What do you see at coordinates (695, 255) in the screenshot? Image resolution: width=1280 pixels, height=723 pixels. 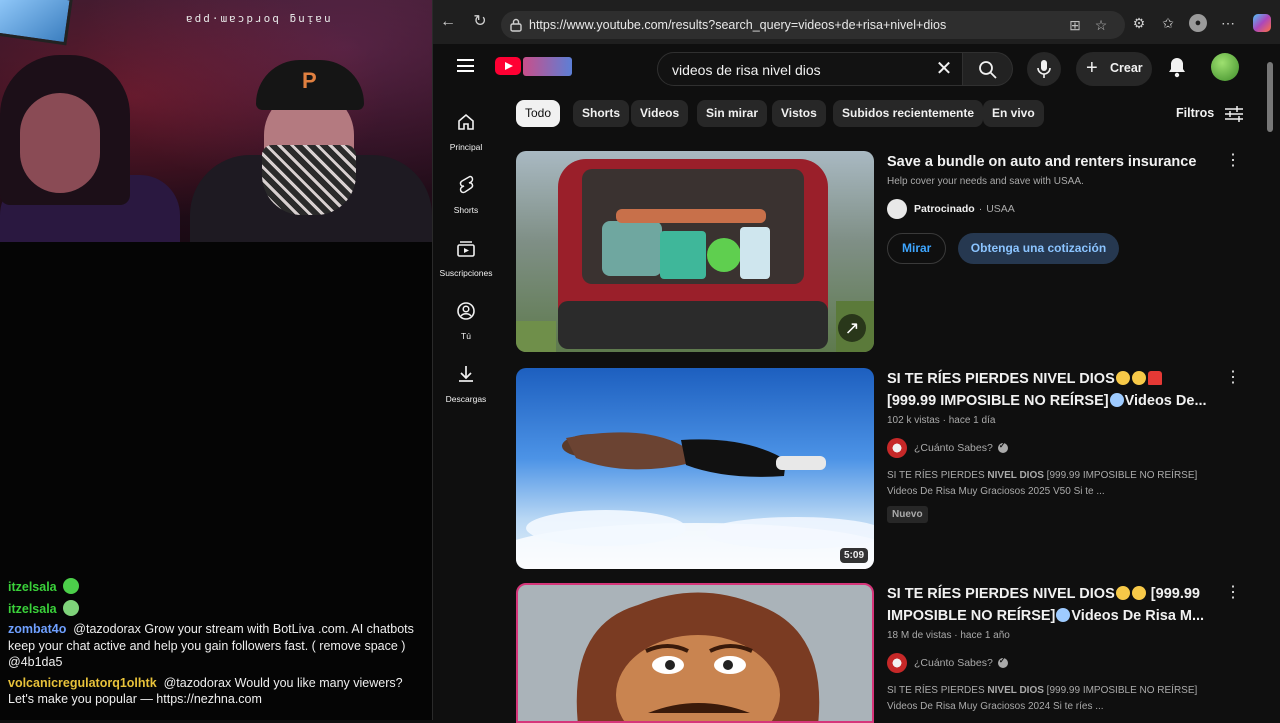 I see `car-trunk-image` at bounding box center [695, 255].